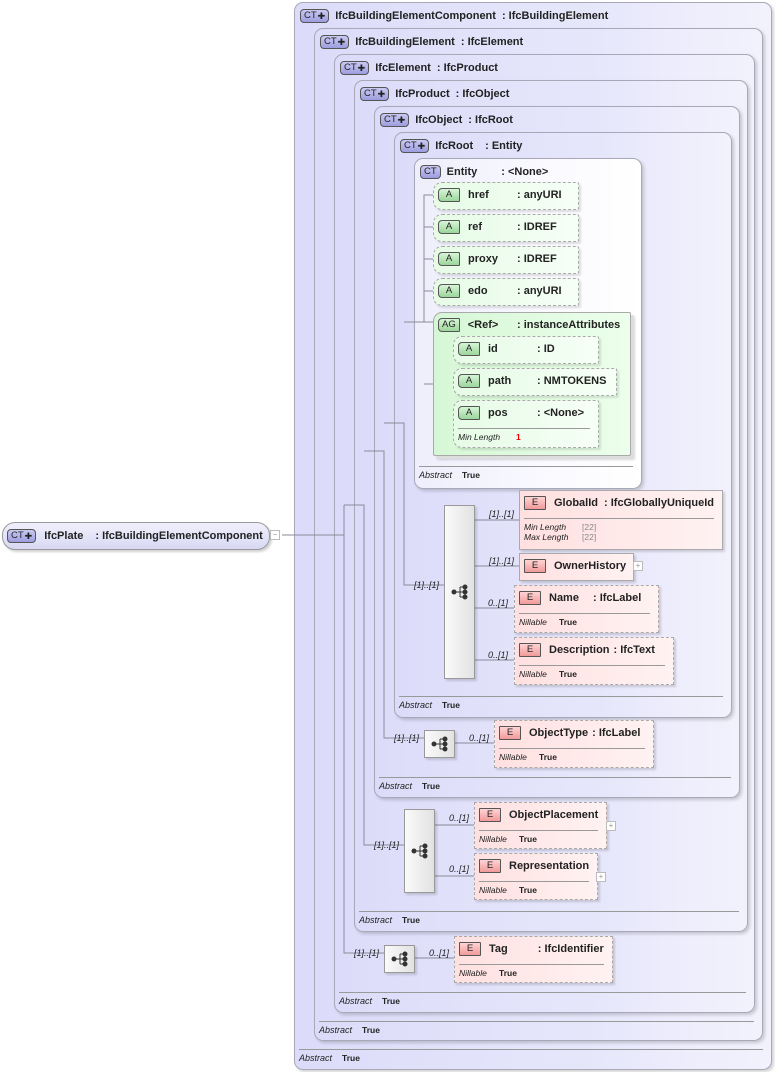 The height and width of the screenshot is (1072, 775). What do you see at coordinates (586, 609) in the screenshot?
I see `element-name: E Name : IfcLabel Nillable True` at bounding box center [586, 609].